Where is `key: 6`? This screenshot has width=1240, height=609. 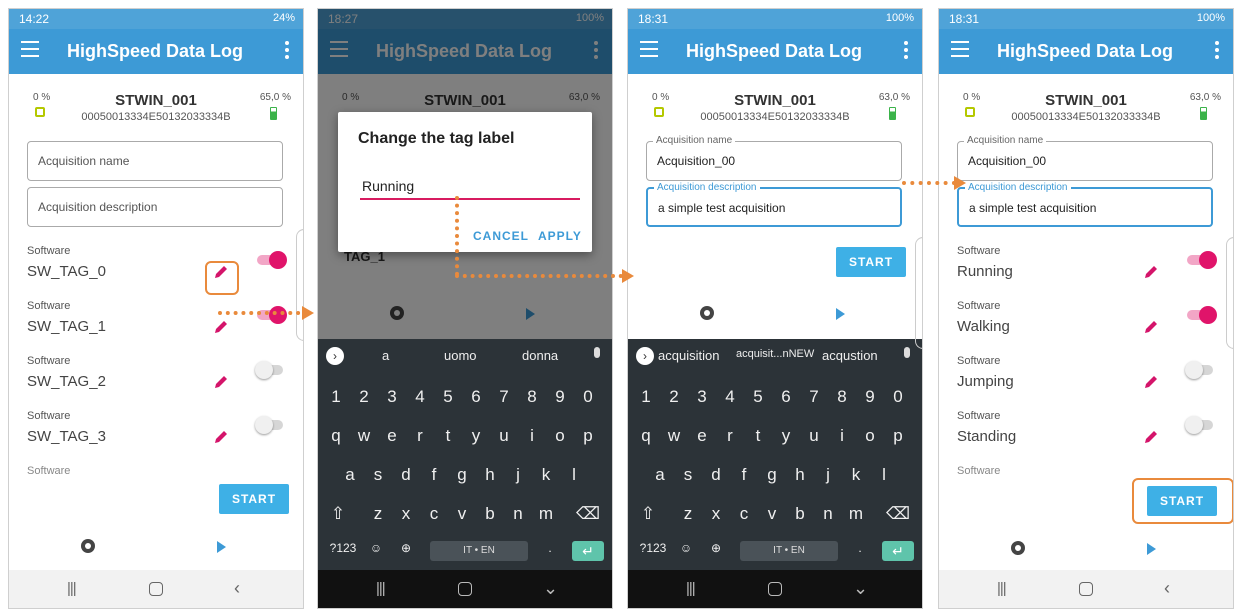
key: 6 is located at coordinates (786, 397).